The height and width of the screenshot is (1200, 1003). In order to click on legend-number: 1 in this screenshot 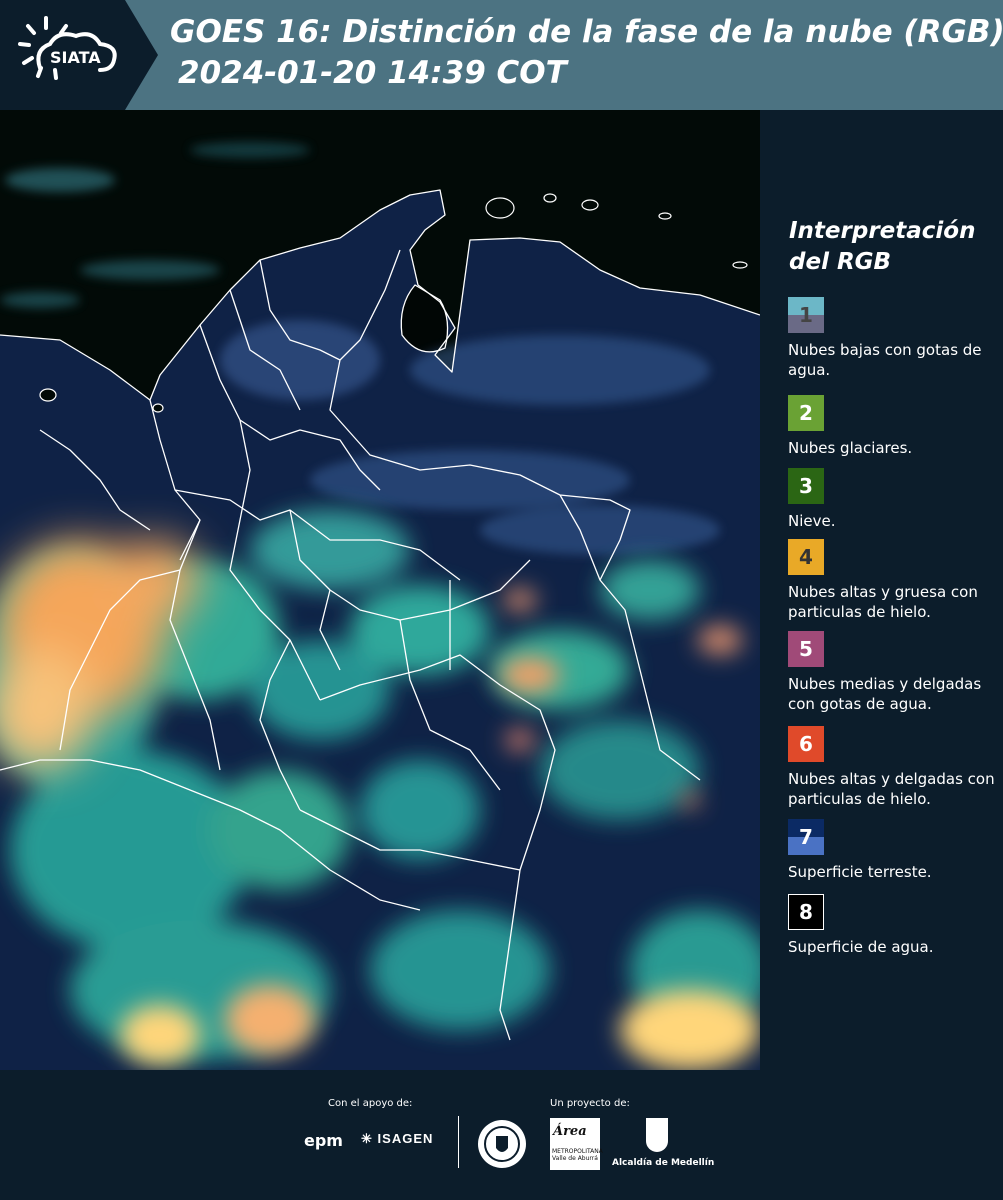, I will do `click(806, 315)`.